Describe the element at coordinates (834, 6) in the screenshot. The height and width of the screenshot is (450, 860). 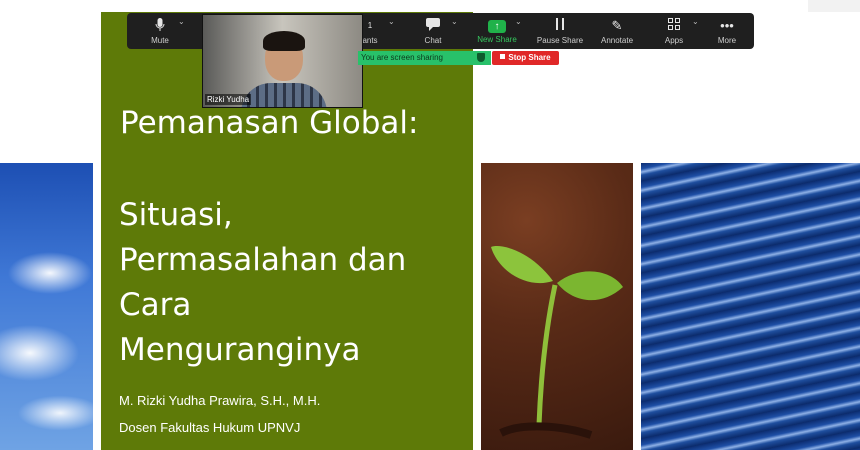
I see `window-corner` at that location.